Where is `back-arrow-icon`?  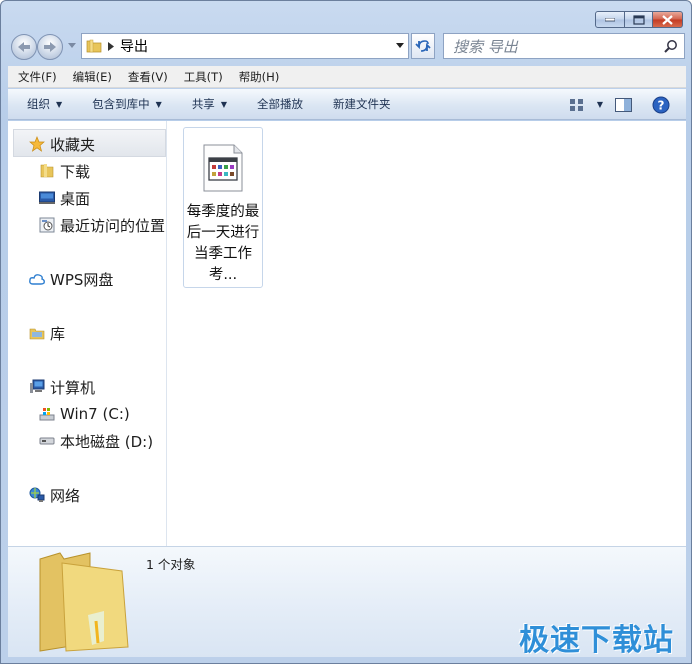 back-arrow-icon is located at coordinates (24, 47).